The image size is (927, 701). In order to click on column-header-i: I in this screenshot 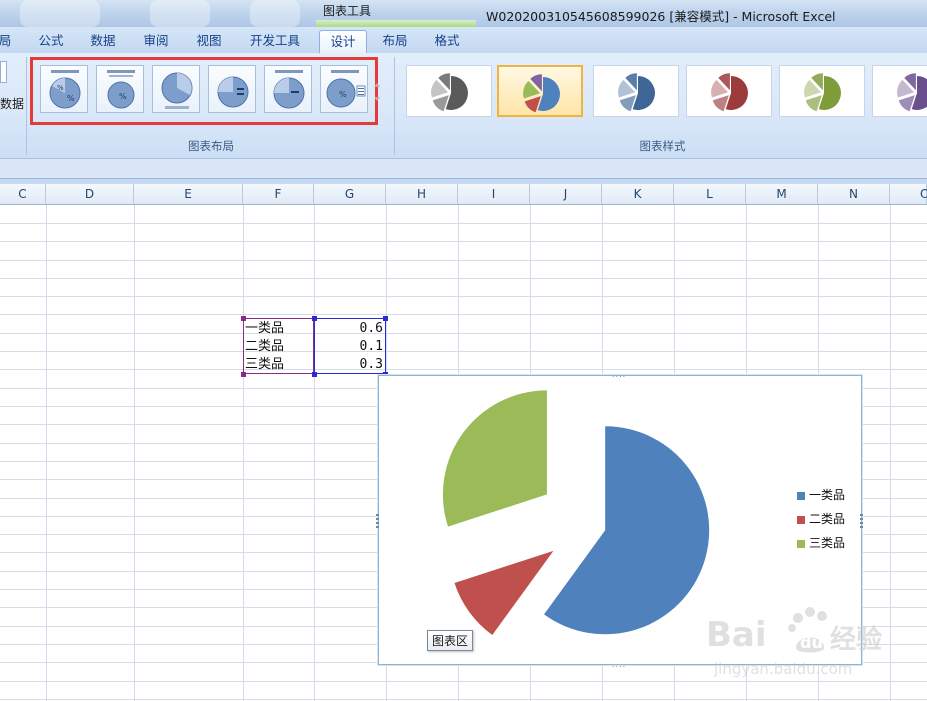, I will do `click(494, 194)`.